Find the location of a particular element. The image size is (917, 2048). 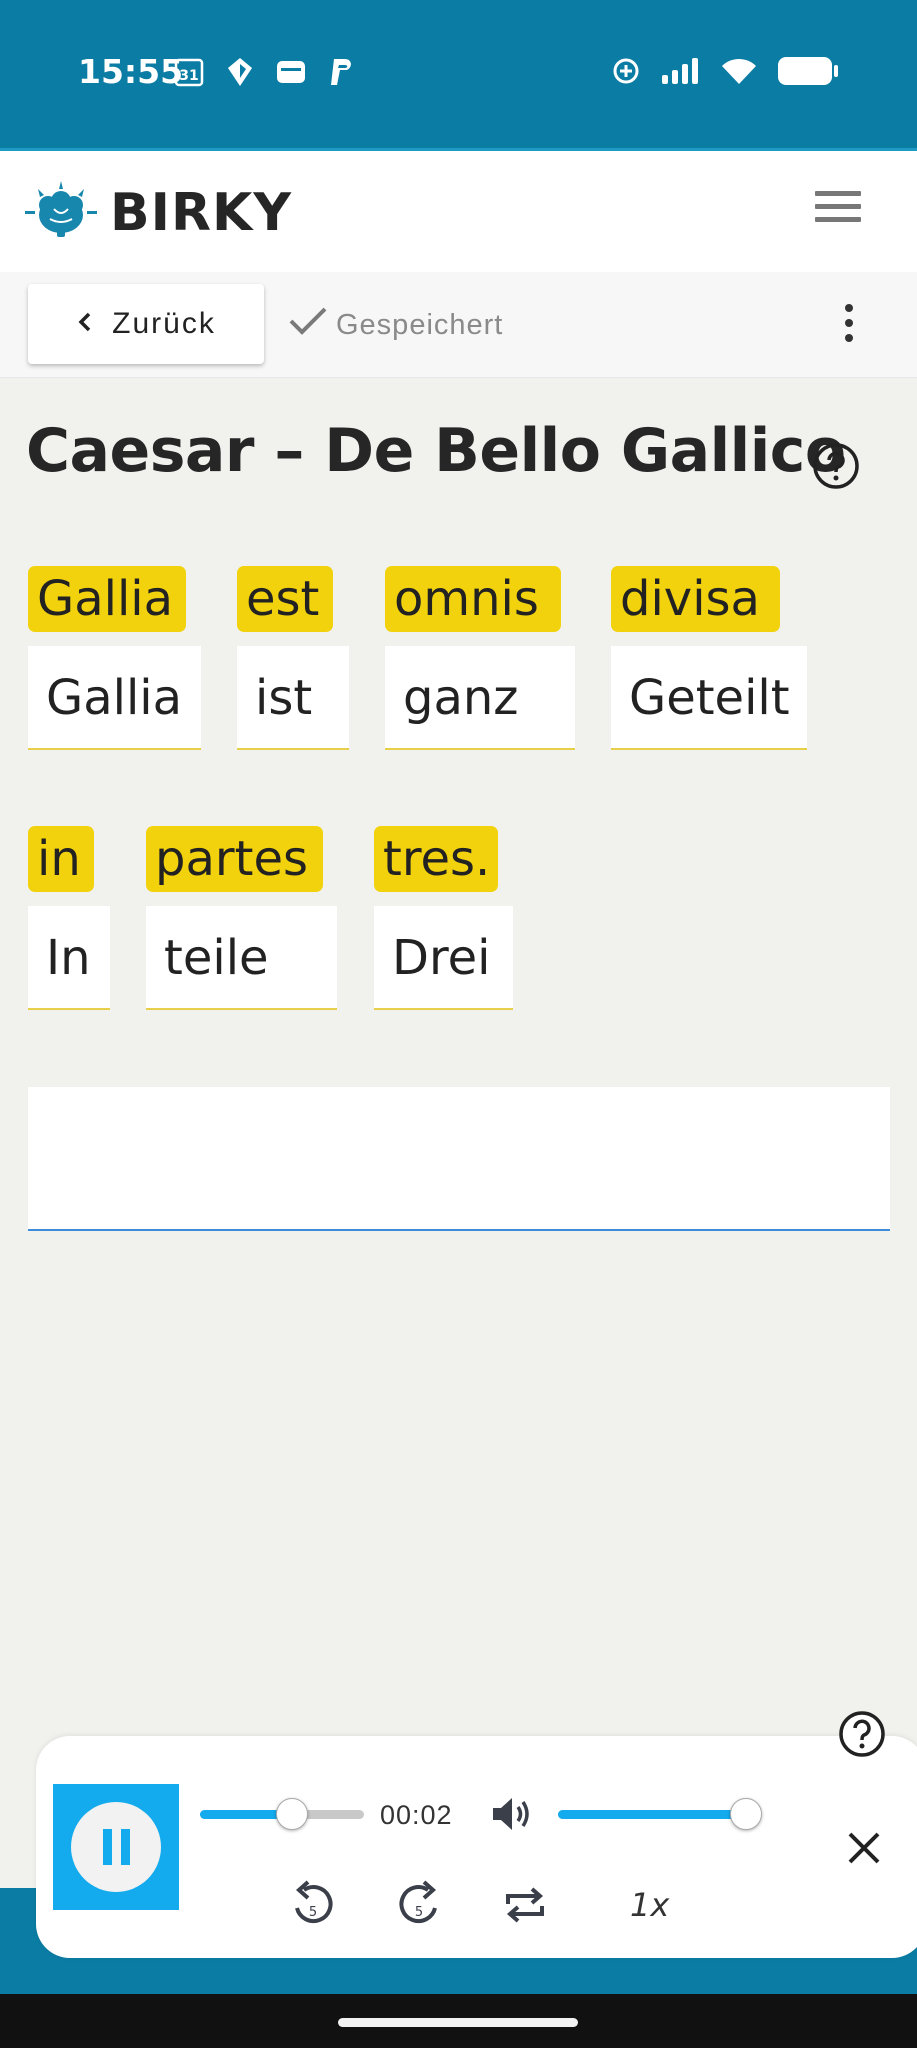

volume-slider is located at coordinates (660, 1814).